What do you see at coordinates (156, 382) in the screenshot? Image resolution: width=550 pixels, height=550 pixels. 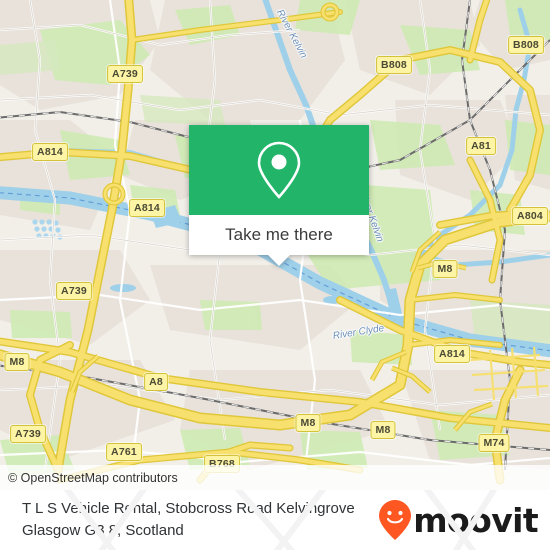 I see `road-shield: A8` at bounding box center [156, 382].